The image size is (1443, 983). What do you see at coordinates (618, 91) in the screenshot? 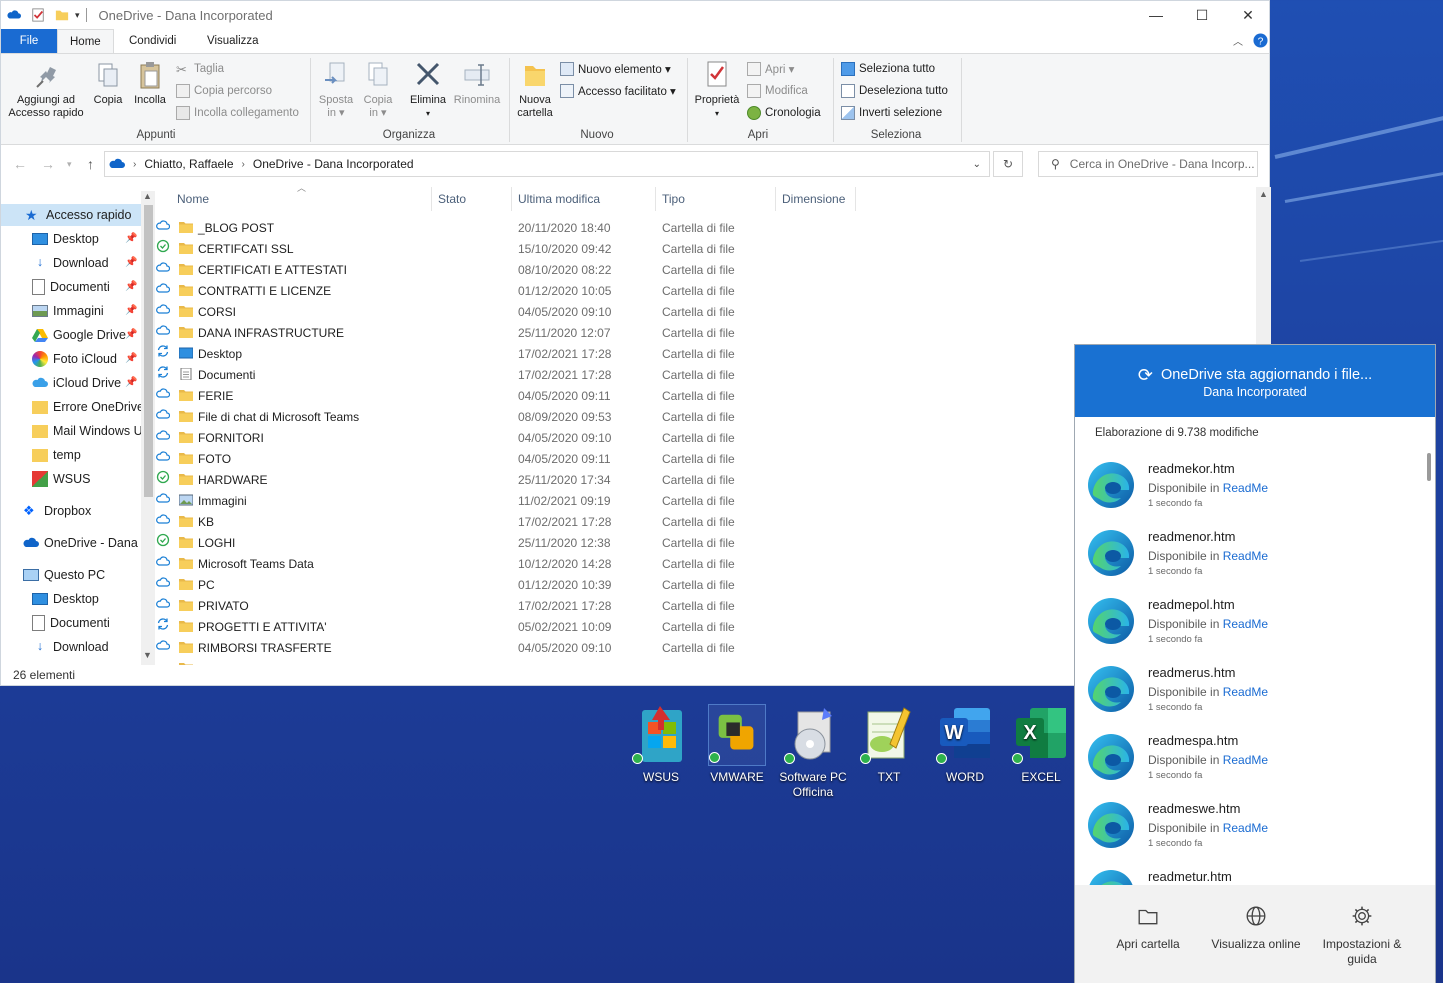
I see `easy-access-button: Accesso facilitato ▾` at bounding box center [618, 91].